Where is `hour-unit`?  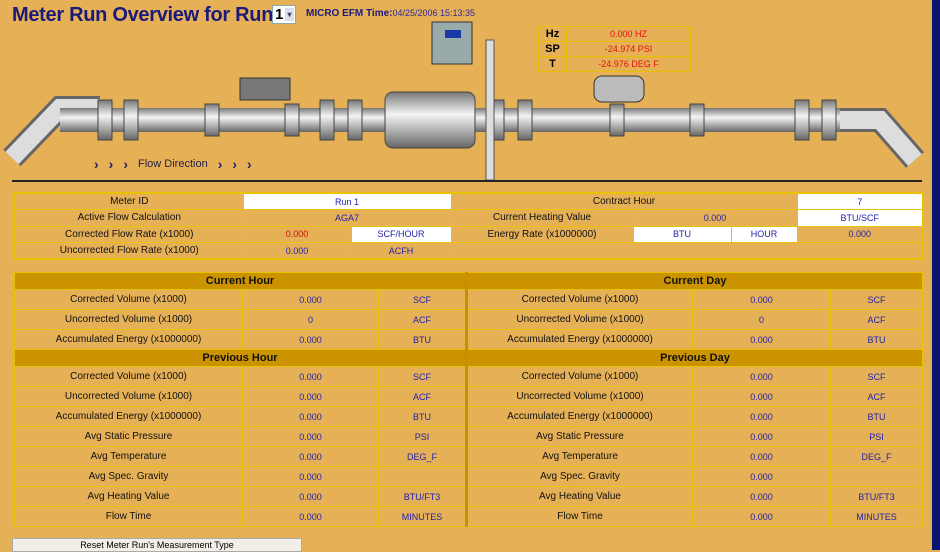
hour-unit is located at coordinates (422, 476).